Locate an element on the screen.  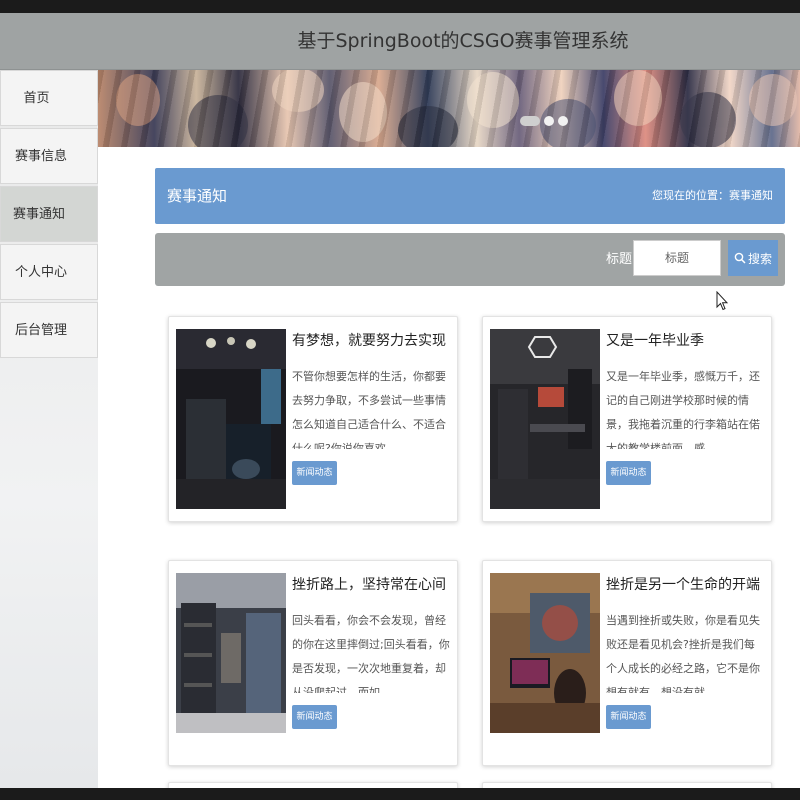
card-title: 有梦想，就要努力去实现 is located at coordinates (369, 340).